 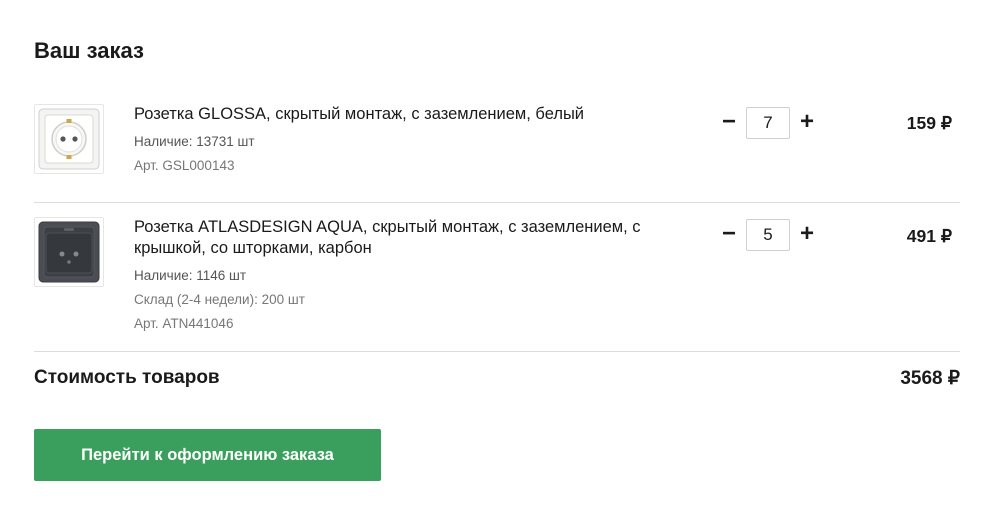 I want to click on page-title: Ваш заказ, so click(x=89, y=50).